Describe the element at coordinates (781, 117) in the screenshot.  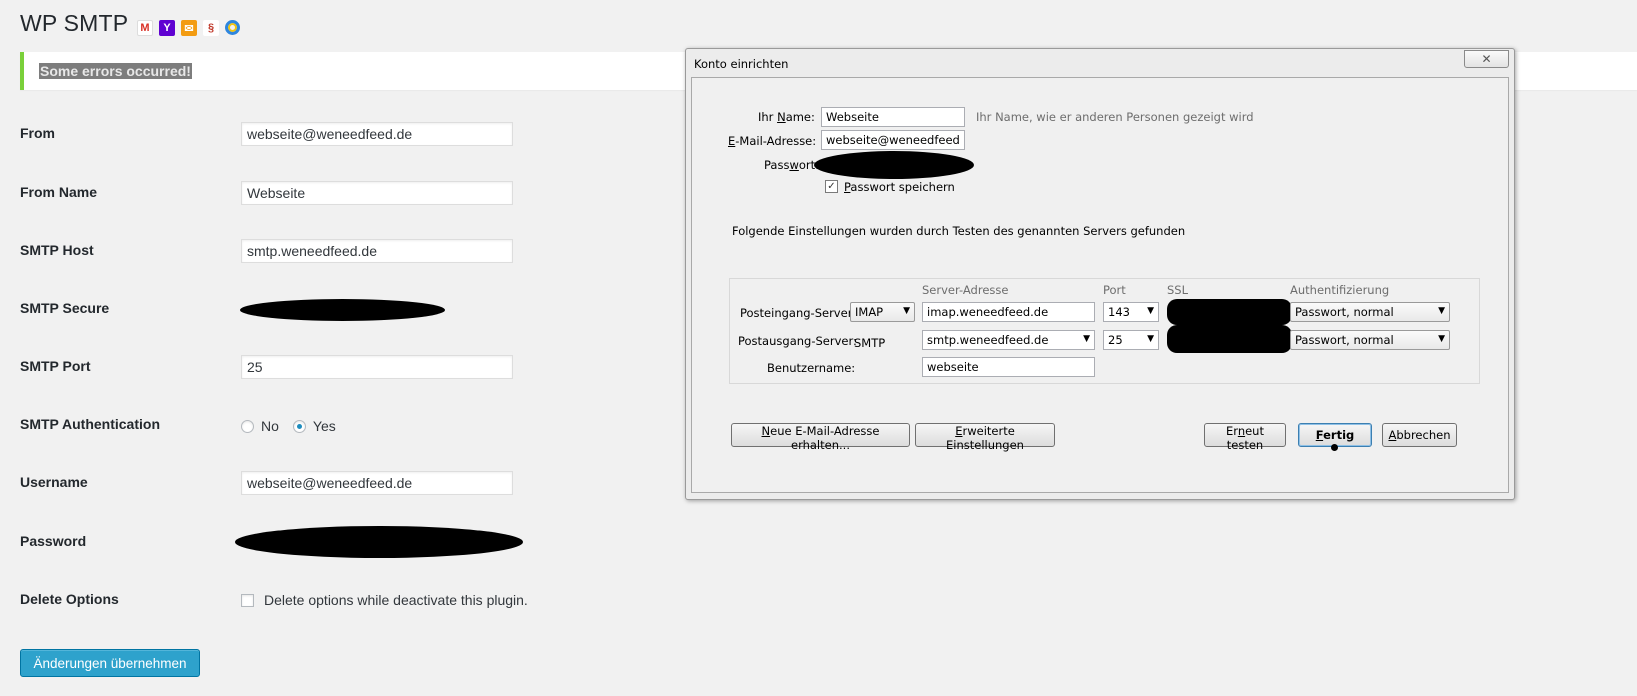
I see `name-label-accesskey: N` at that location.